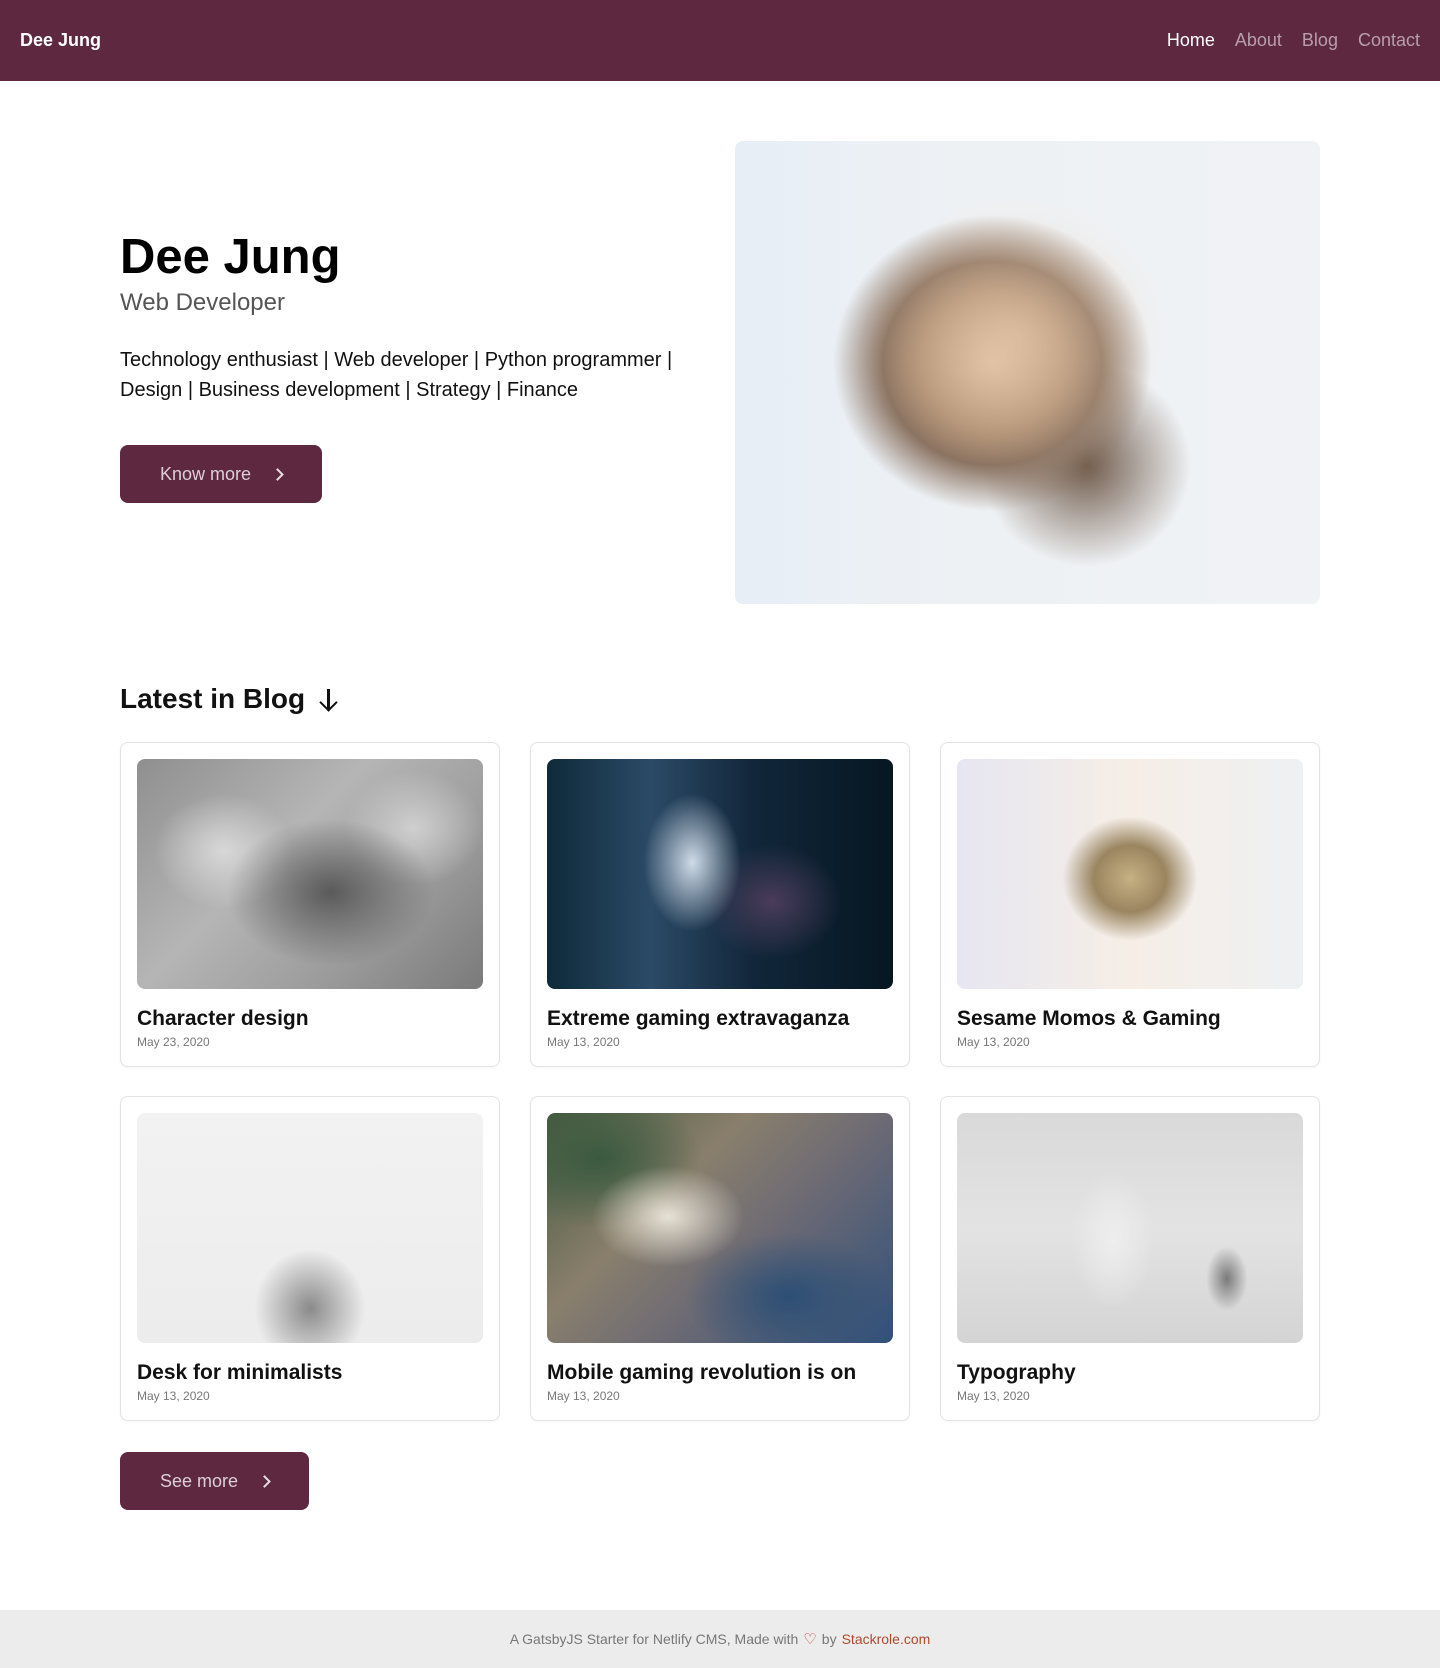 The height and width of the screenshot is (1668, 1440). Describe the element at coordinates (810, 1639) in the screenshot. I see `heart-icon: ♡` at that location.